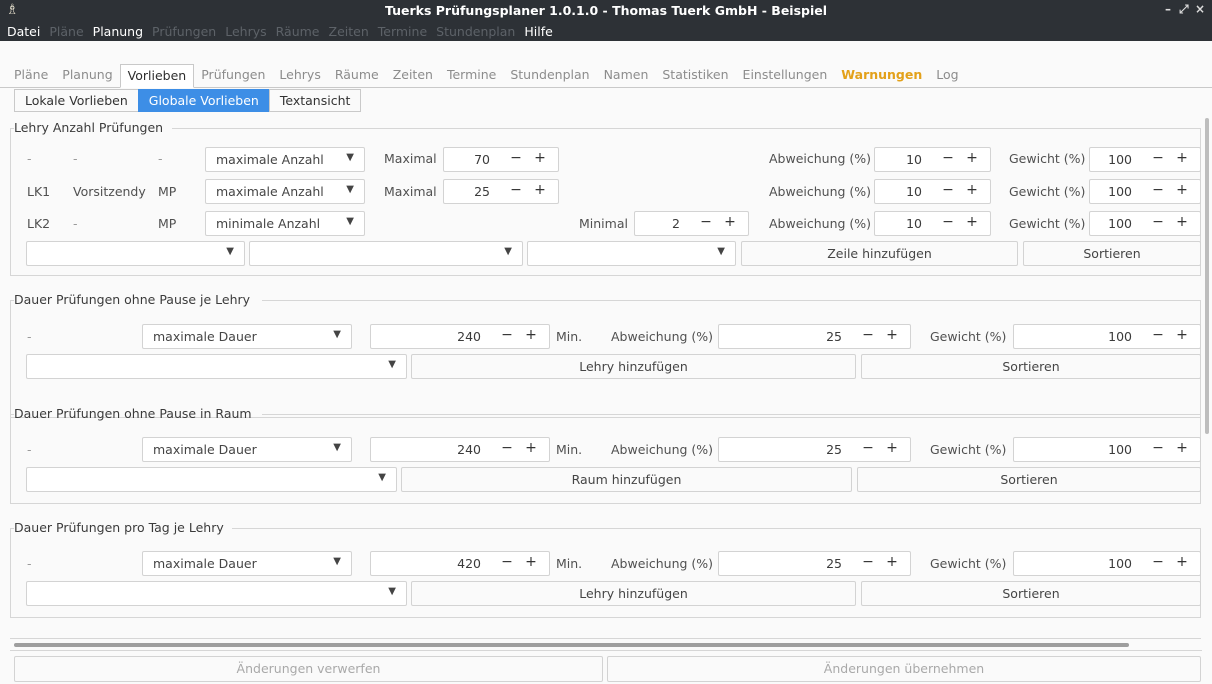  Describe the element at coordinates (549, 76) in the screenshot. I see `tab-stundenplan: Stundenplan` at that location.